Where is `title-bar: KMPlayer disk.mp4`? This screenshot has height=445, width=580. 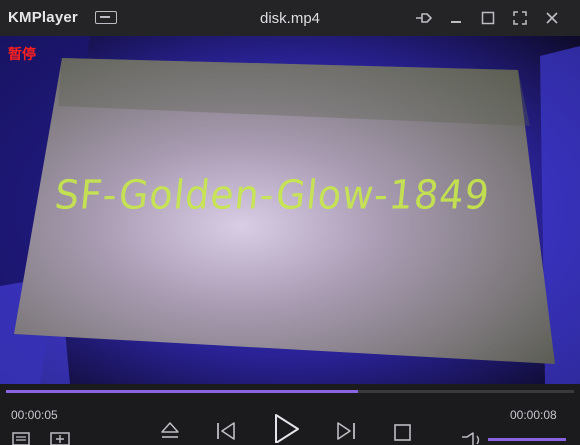
title-bar: KMPlayer disk.mp4 is located at coordinates (290, 18).